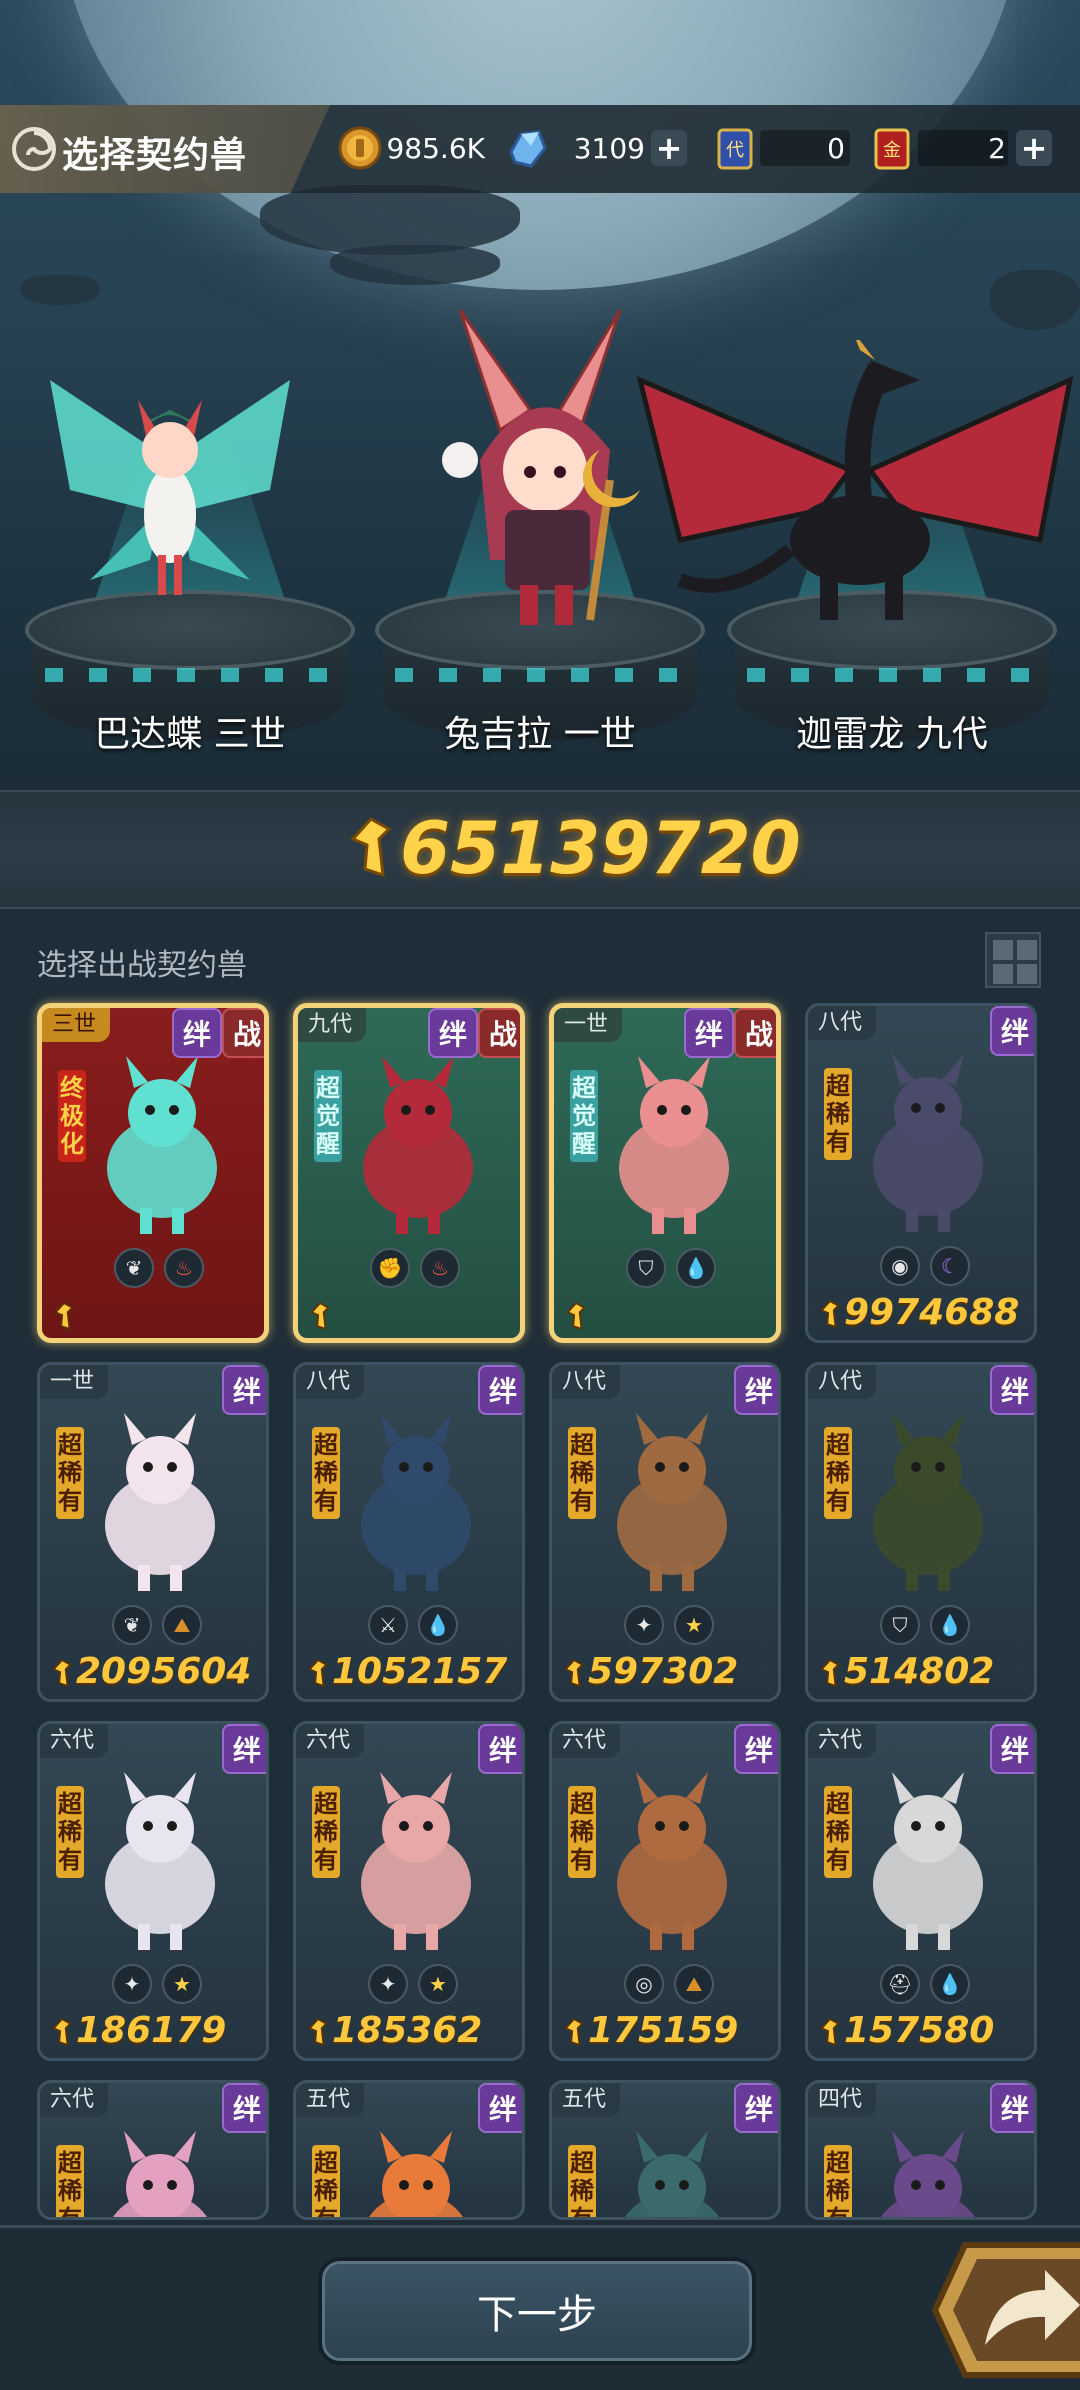  I want to click on gold-ticket-icon: 金, so click(892, 149).